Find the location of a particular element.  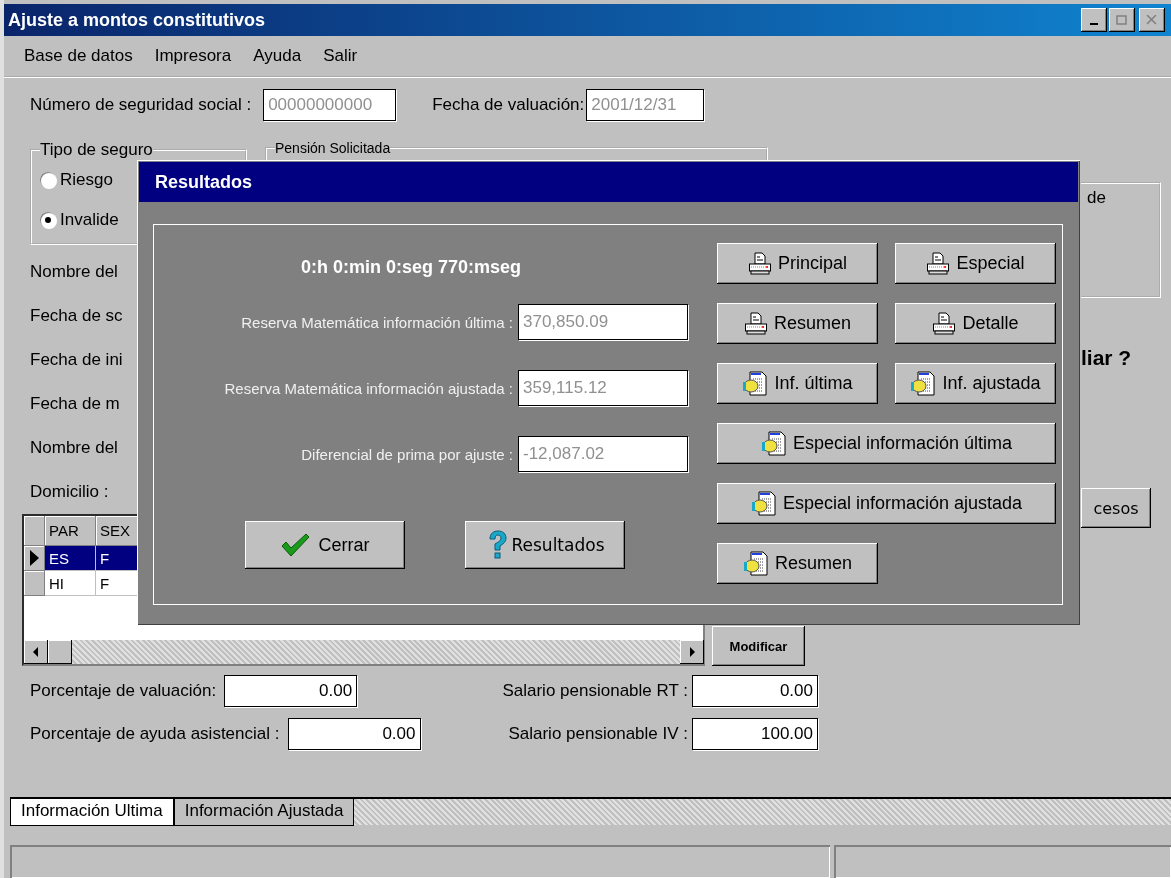

minimize-button is located at coordinates (1094, 20).